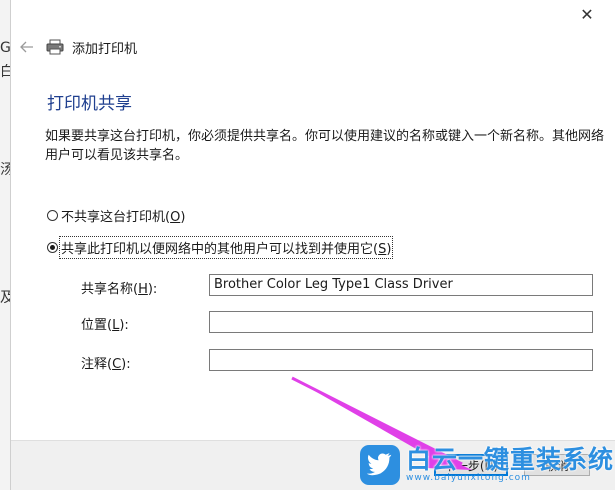 This screenshot has width=615, height=490. I want to click on background-glyph: G, so click(5, 48).